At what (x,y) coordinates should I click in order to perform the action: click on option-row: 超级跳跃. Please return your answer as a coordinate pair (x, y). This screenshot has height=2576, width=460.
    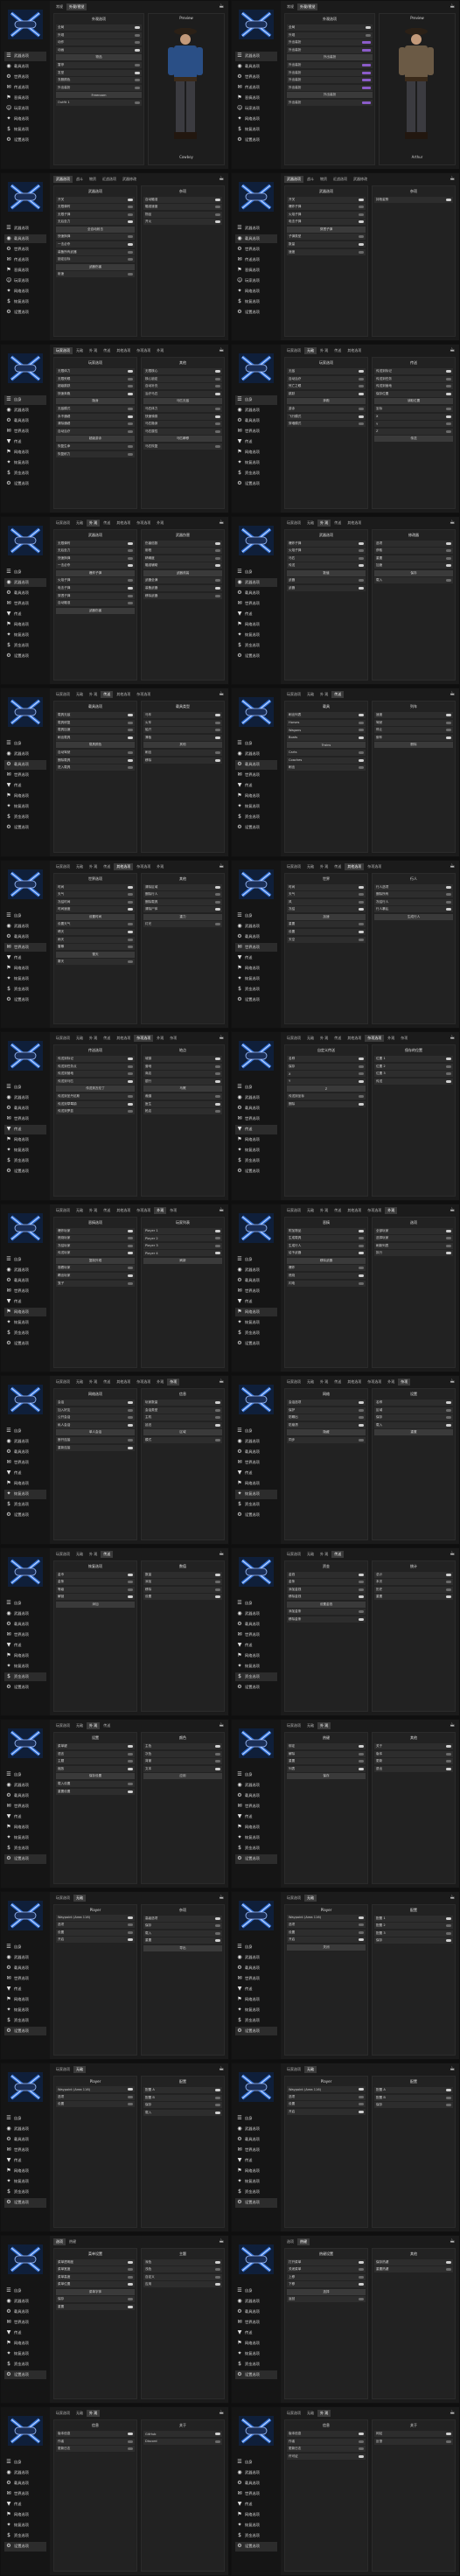
    Looking at the image, I should click on (95, 386).